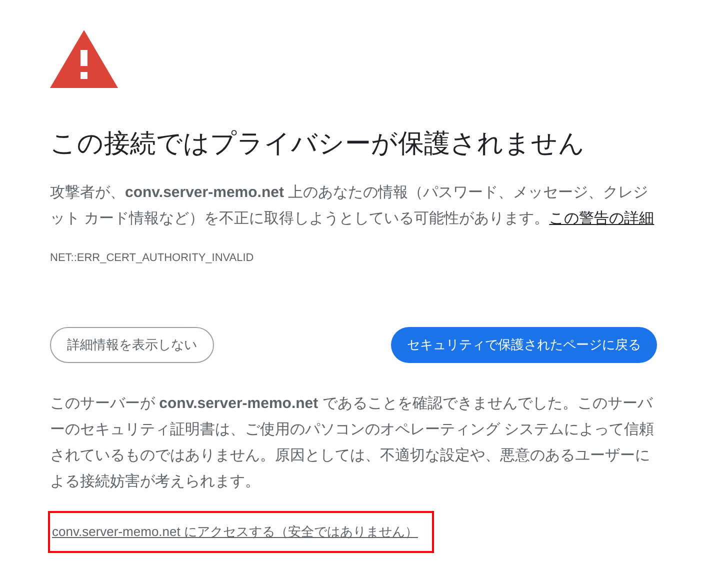  Describe the element at coordinates (235, 532) in the screenshot. I see `proceed-link: conv.server-memo.net にアクセスする（安全ではありません）` at that location.